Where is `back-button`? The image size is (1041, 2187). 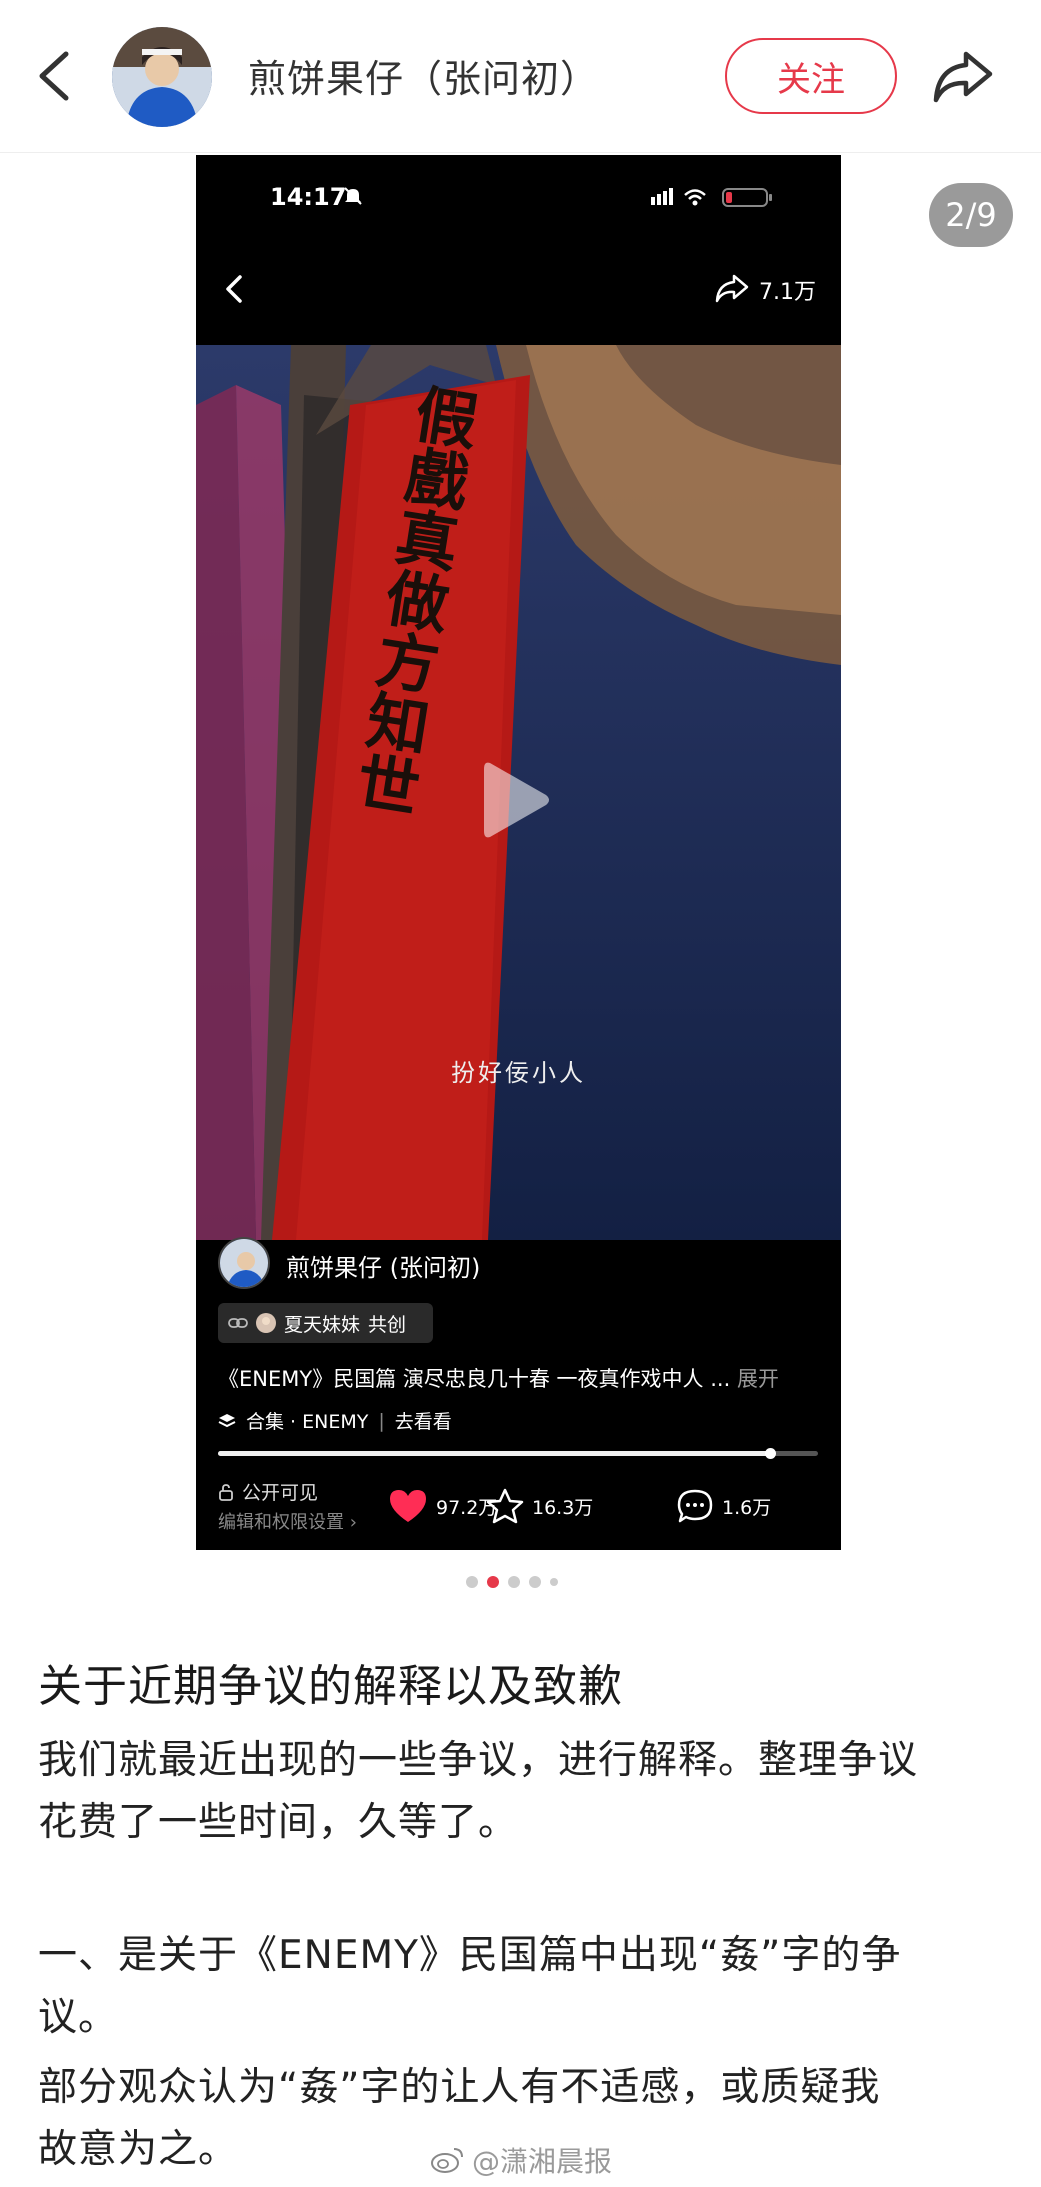
back-button is located at coordinates (55, 76).